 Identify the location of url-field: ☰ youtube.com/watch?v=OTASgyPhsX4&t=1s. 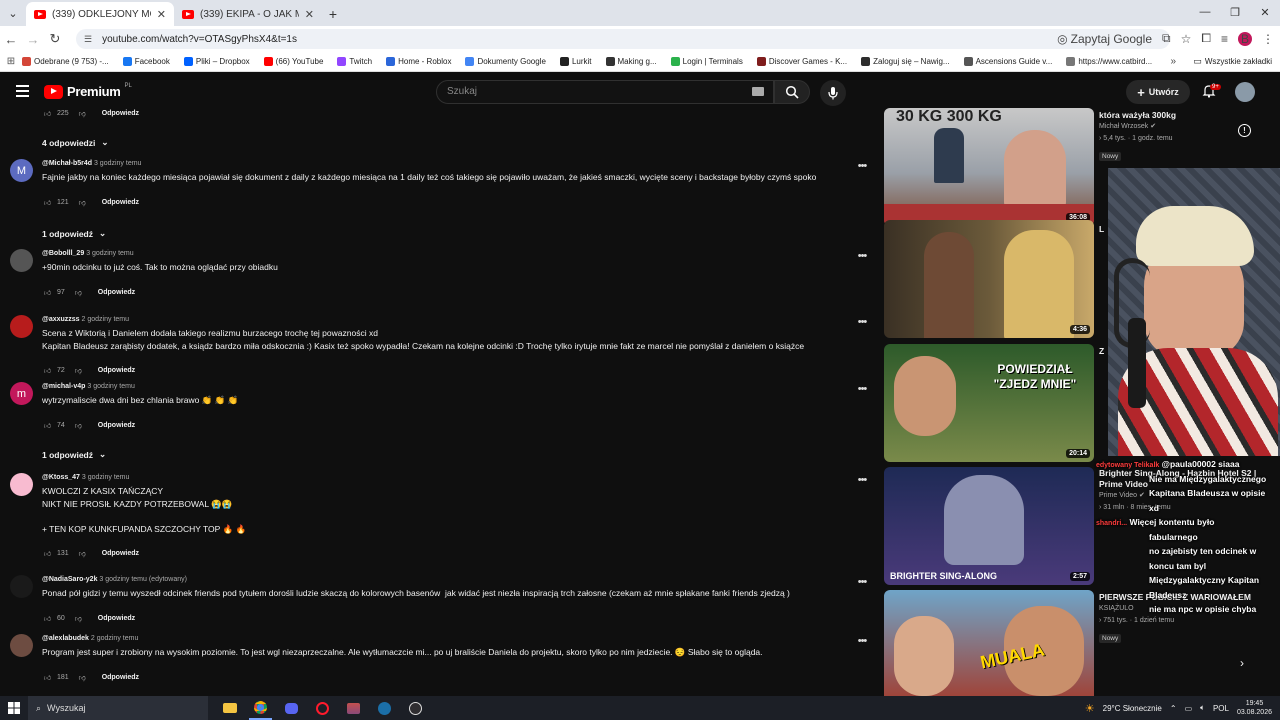
(623, 39).